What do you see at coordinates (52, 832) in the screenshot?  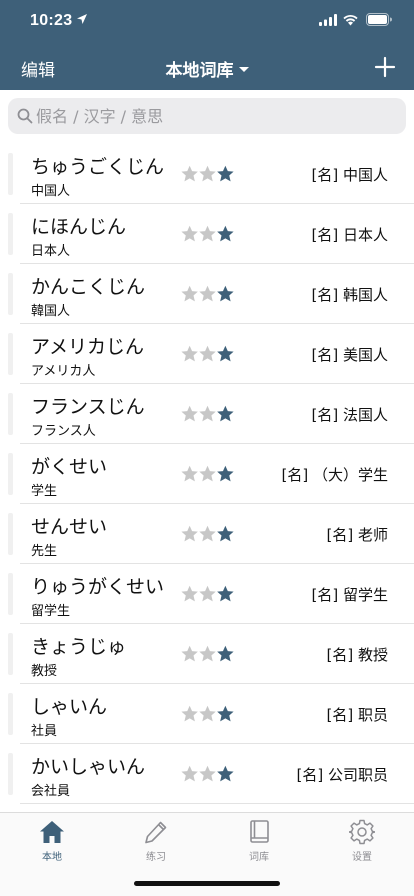 I see `home-icon` at bounding box center [52, 832].